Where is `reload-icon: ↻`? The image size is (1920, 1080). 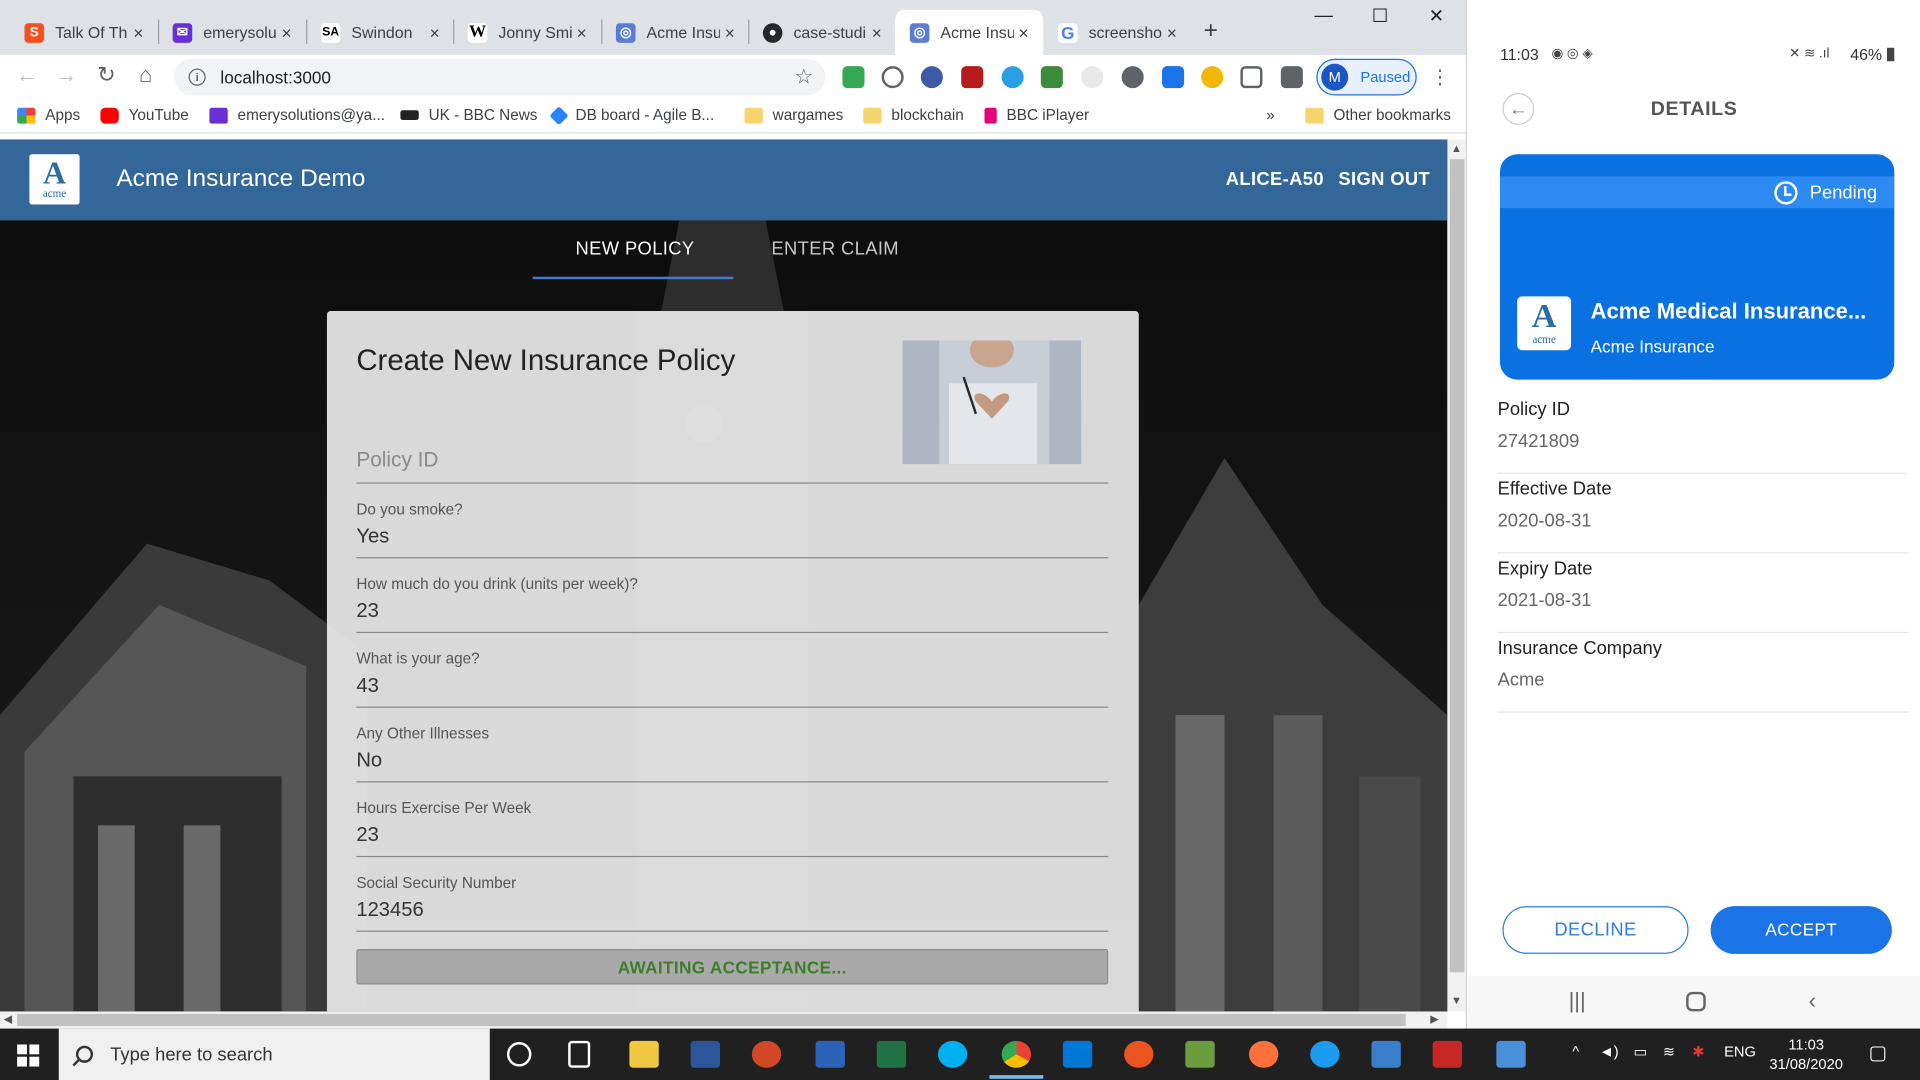
reload-icon: ↻ is located at coordinates (106, 75).